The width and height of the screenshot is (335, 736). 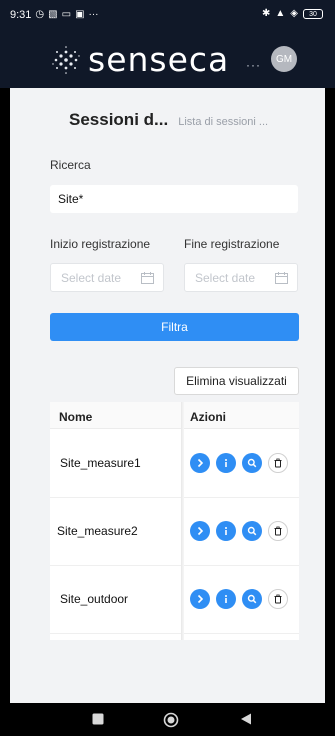 I want to click on end-date-picker: Select date, so click(x=241, y=277).